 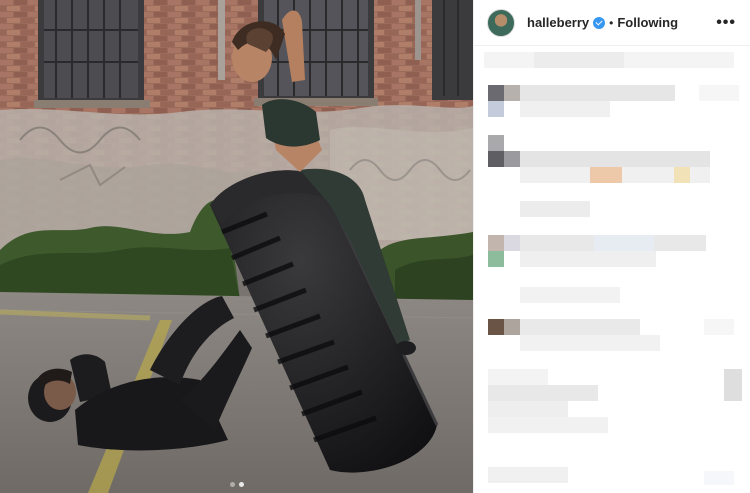 I want to click on username-link: halleberry, so click(x=558, y=22).